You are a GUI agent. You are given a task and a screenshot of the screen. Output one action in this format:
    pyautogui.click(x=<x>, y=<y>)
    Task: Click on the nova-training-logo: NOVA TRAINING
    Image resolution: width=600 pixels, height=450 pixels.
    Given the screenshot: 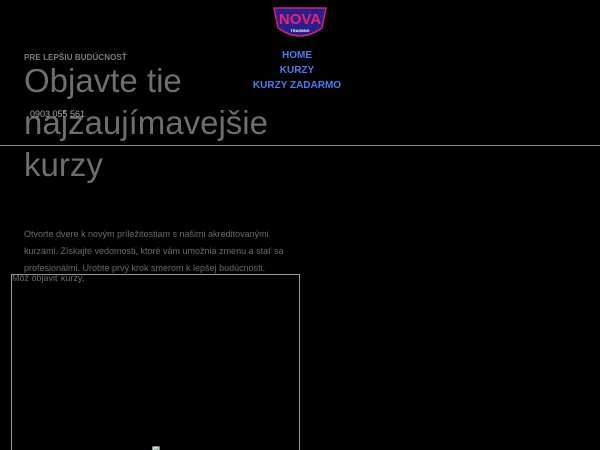 What is the action you would take?
    pyautogui.click(x=300, y=23)
    